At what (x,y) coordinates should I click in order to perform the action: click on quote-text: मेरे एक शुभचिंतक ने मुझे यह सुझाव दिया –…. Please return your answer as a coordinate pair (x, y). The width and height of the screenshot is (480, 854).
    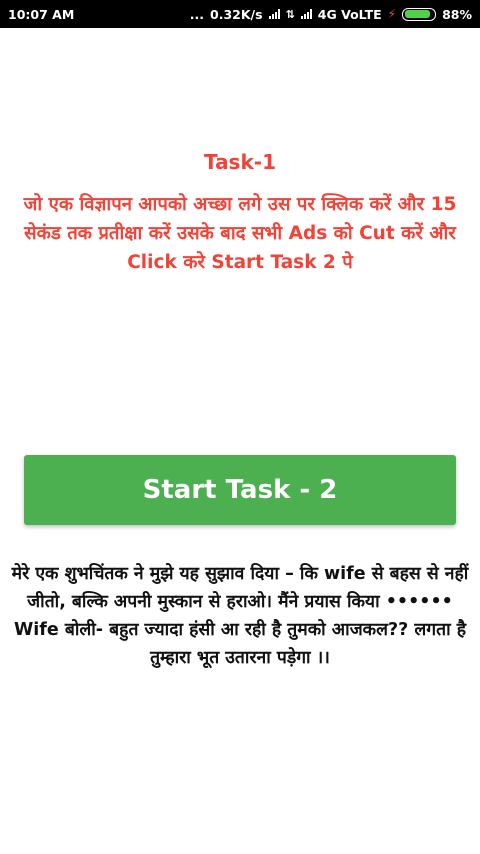
    Looking at the image, I should click on (240, 616).